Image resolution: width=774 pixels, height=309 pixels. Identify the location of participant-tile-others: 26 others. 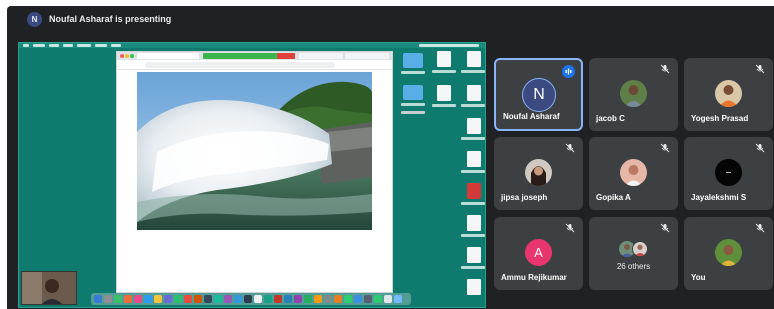
(633, 253).